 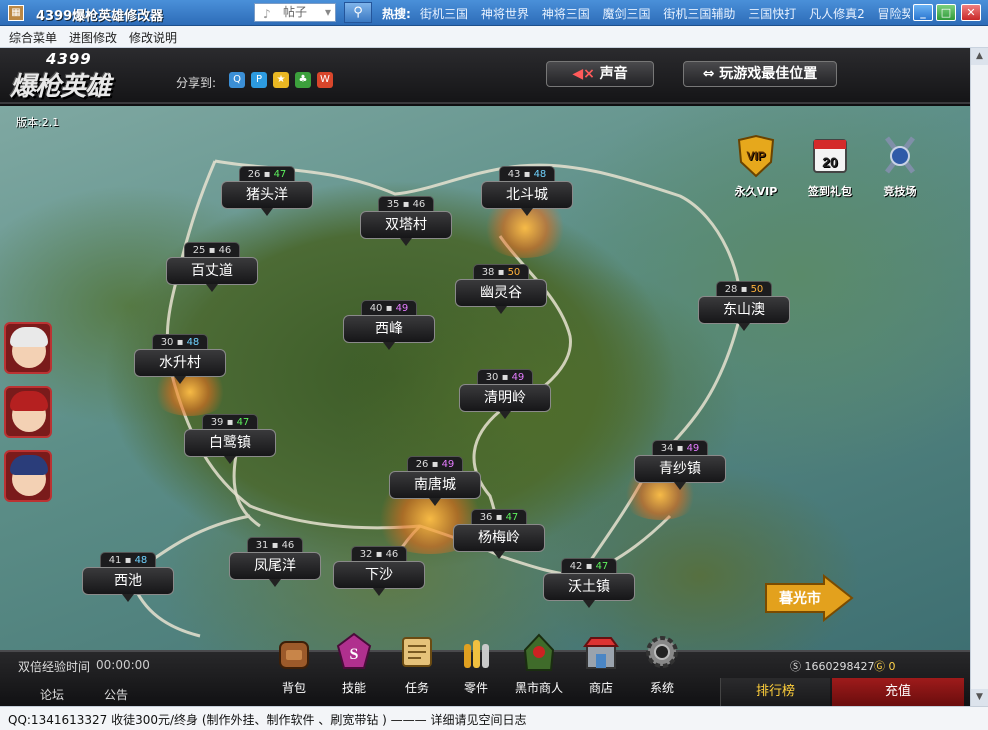 I want to click on level-range: 39 ▪ 47, so click(x=230, y=422).